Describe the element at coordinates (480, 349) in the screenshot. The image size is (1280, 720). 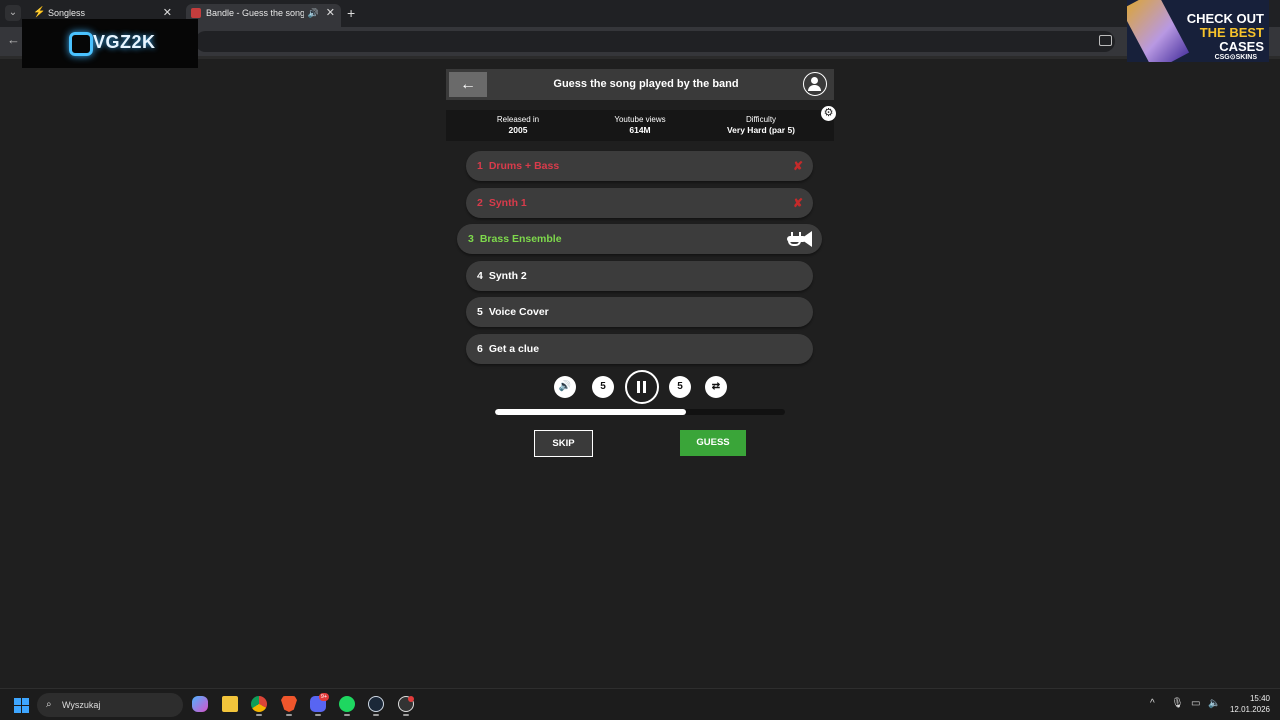
I see `clue-number: 6` at that location.